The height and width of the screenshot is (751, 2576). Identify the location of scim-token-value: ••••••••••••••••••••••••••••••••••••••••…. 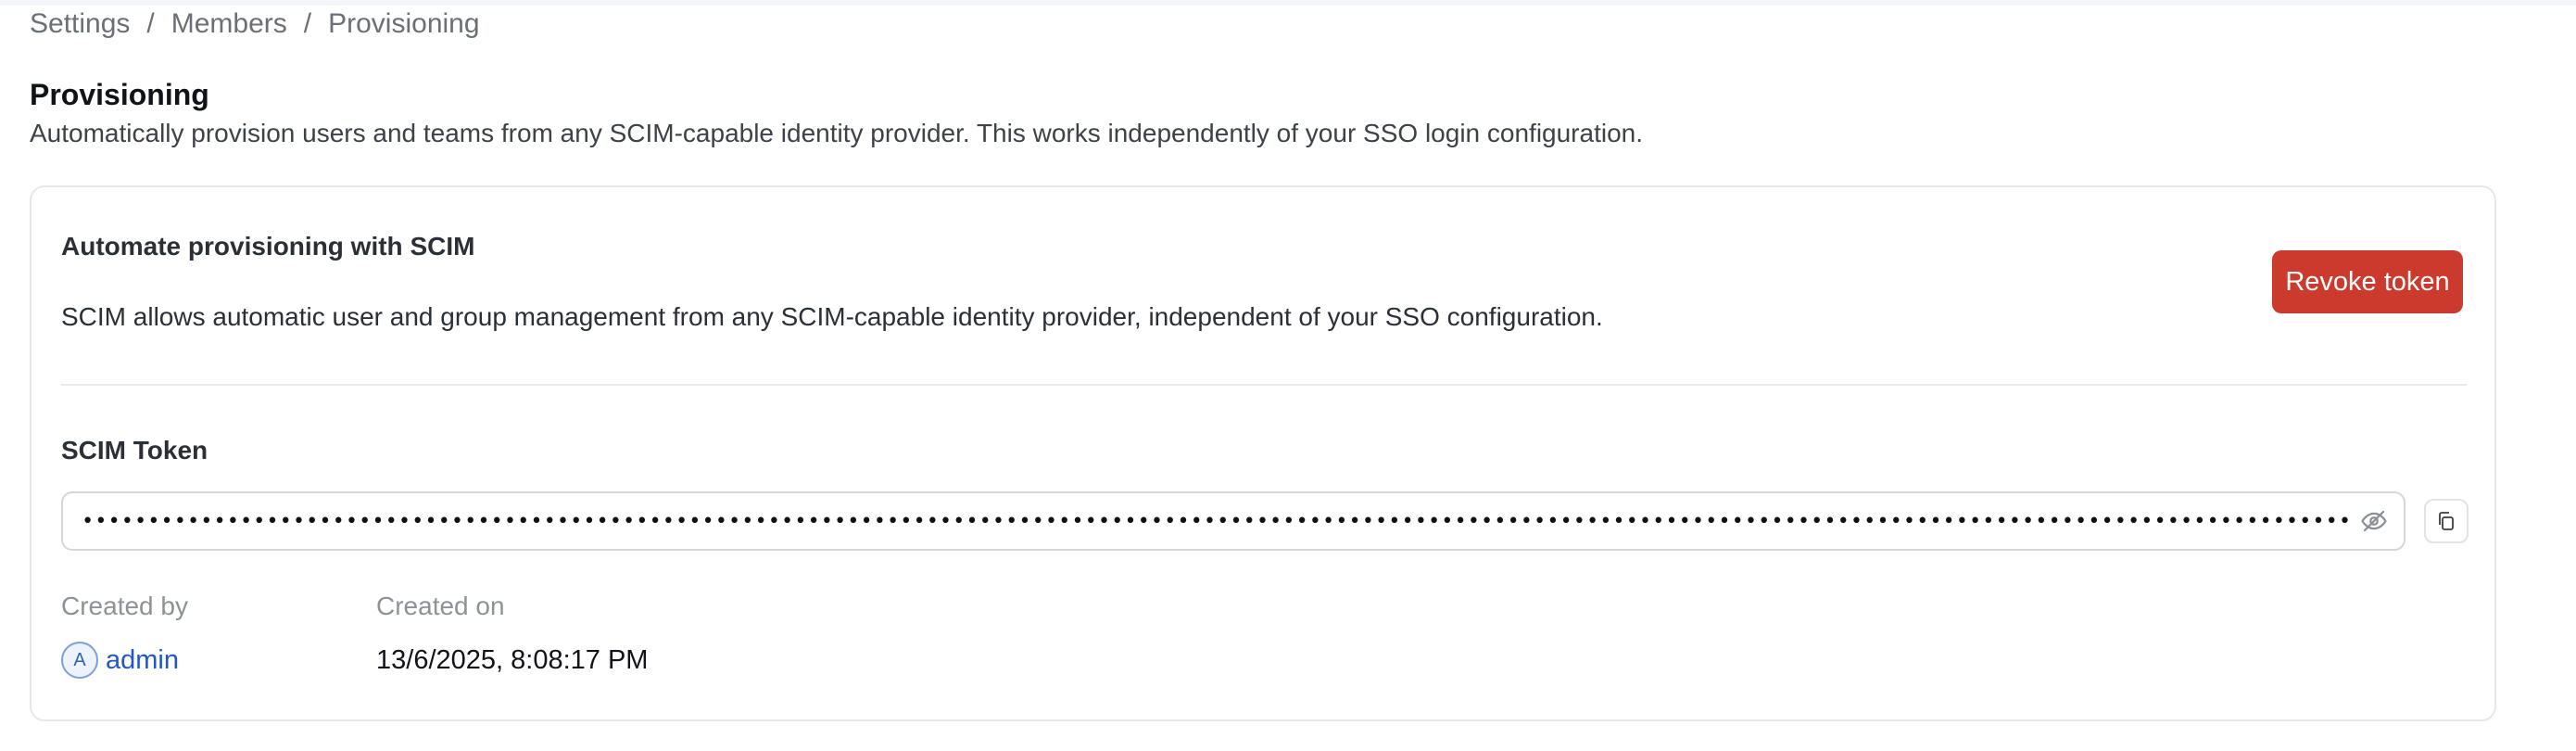
(1217, 521).